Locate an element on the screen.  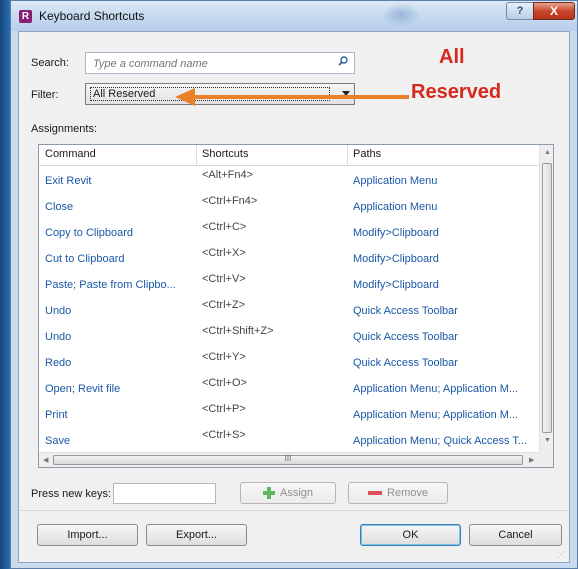
remove-button-label: Remove is located at coordinates (407, 493).